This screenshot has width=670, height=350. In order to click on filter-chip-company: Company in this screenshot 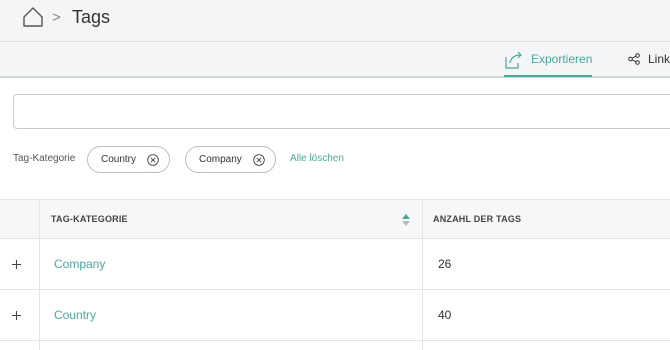, I will do `click(230, 159)`.